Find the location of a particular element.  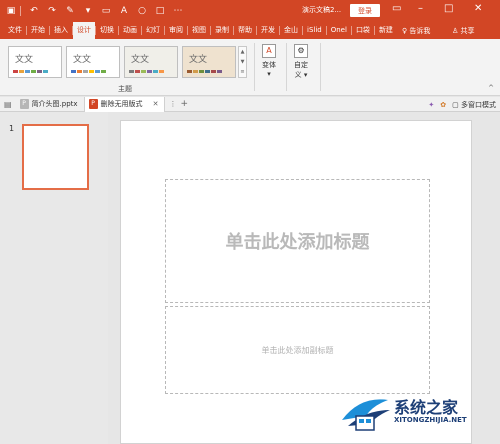

variants-label: 变体 is located at coordinates (269, 65).